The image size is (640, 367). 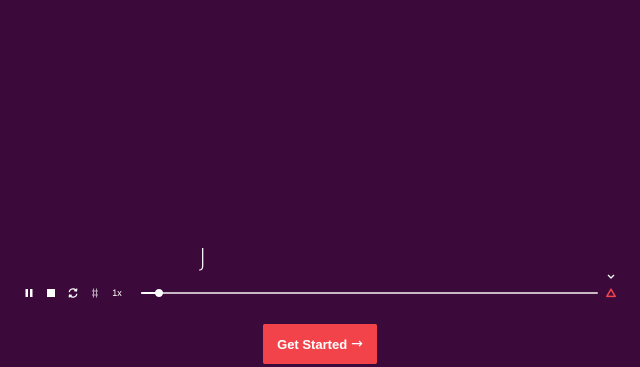 What do you see at coordinates (357, 344) in the screenshot?
I see `arrow-right-icon: →` at bounding box center [357, 344].